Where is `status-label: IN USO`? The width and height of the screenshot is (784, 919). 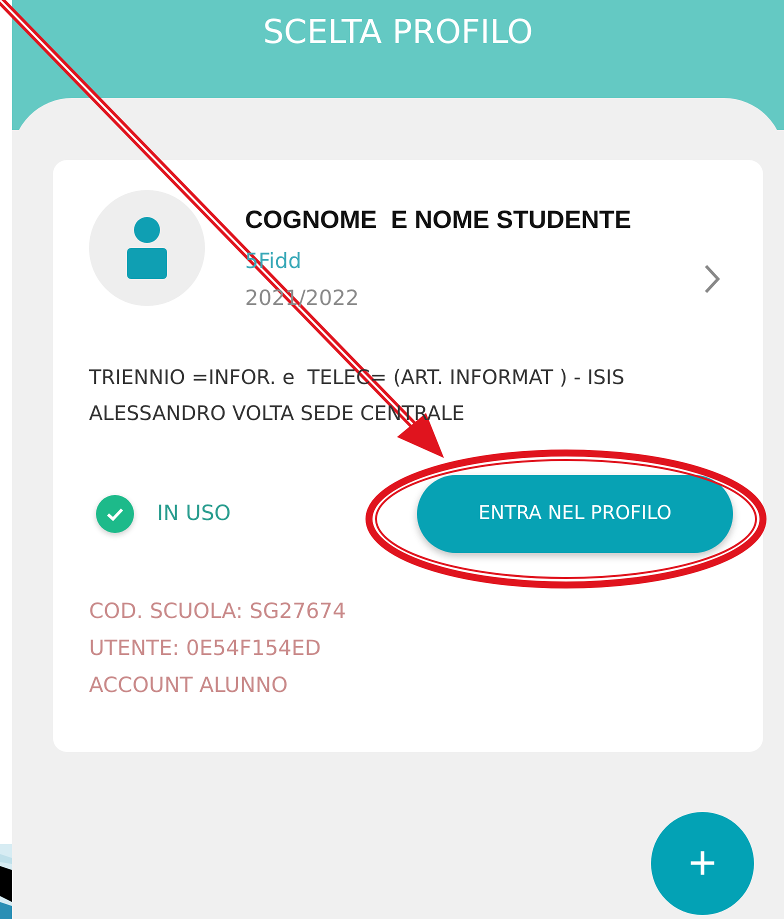
status-label: IN USO is located at coordinates (194, 513).